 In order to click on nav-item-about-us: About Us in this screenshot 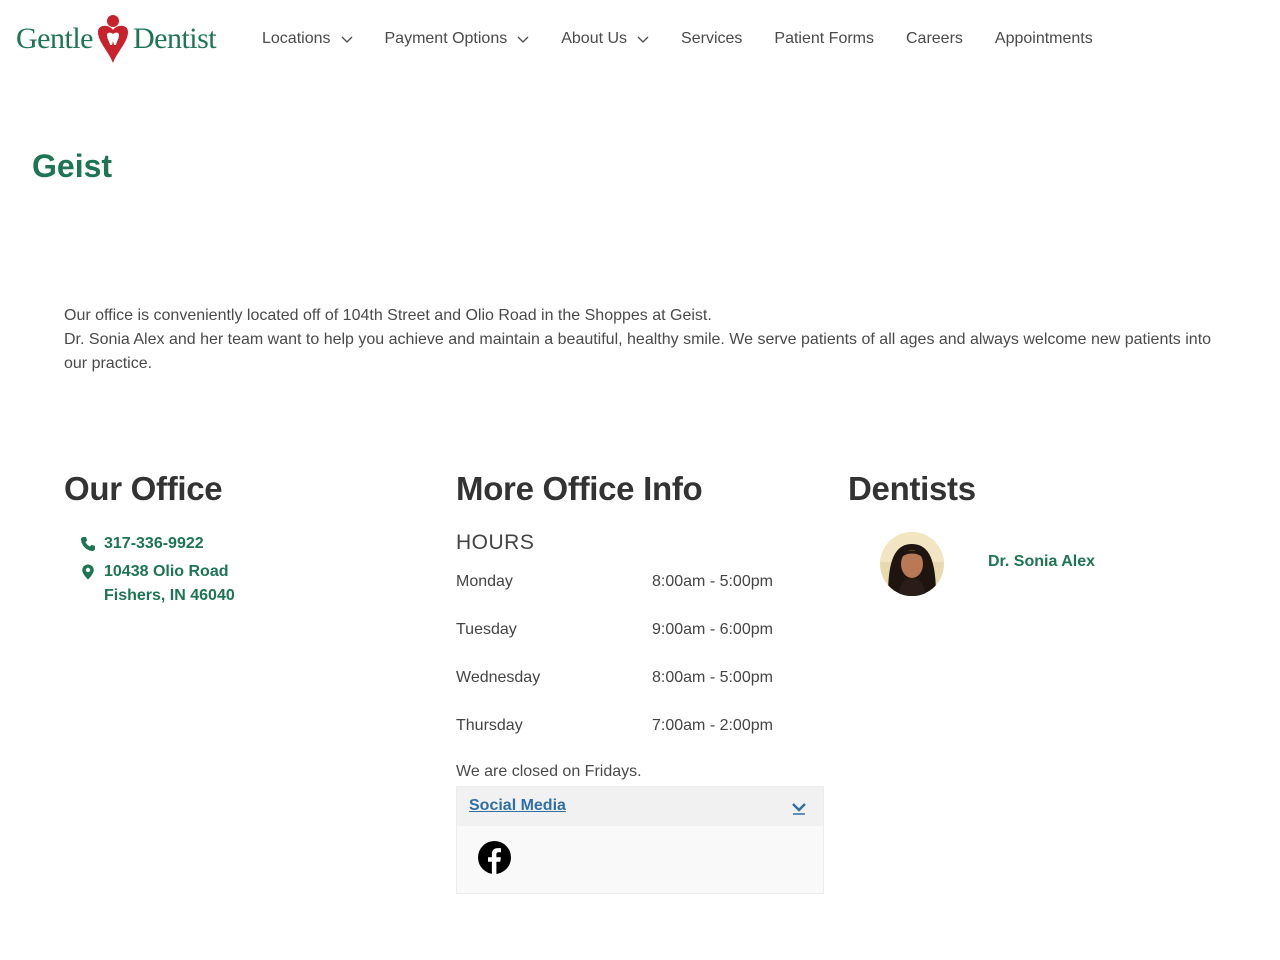, I will do `click(605, 39)`.